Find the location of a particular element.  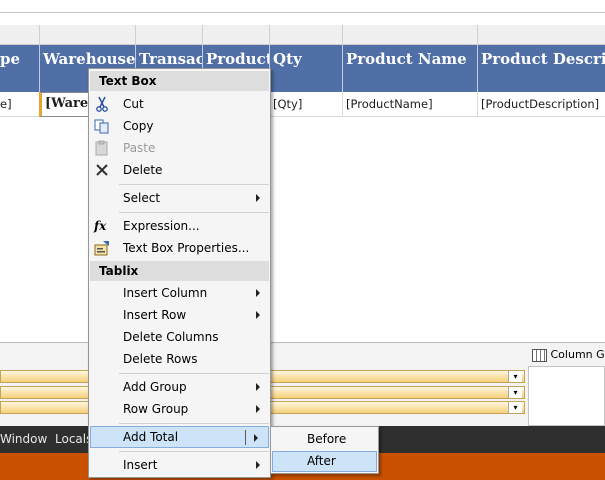

menu-item-copy: Copy is located at coordinates (179, 126).